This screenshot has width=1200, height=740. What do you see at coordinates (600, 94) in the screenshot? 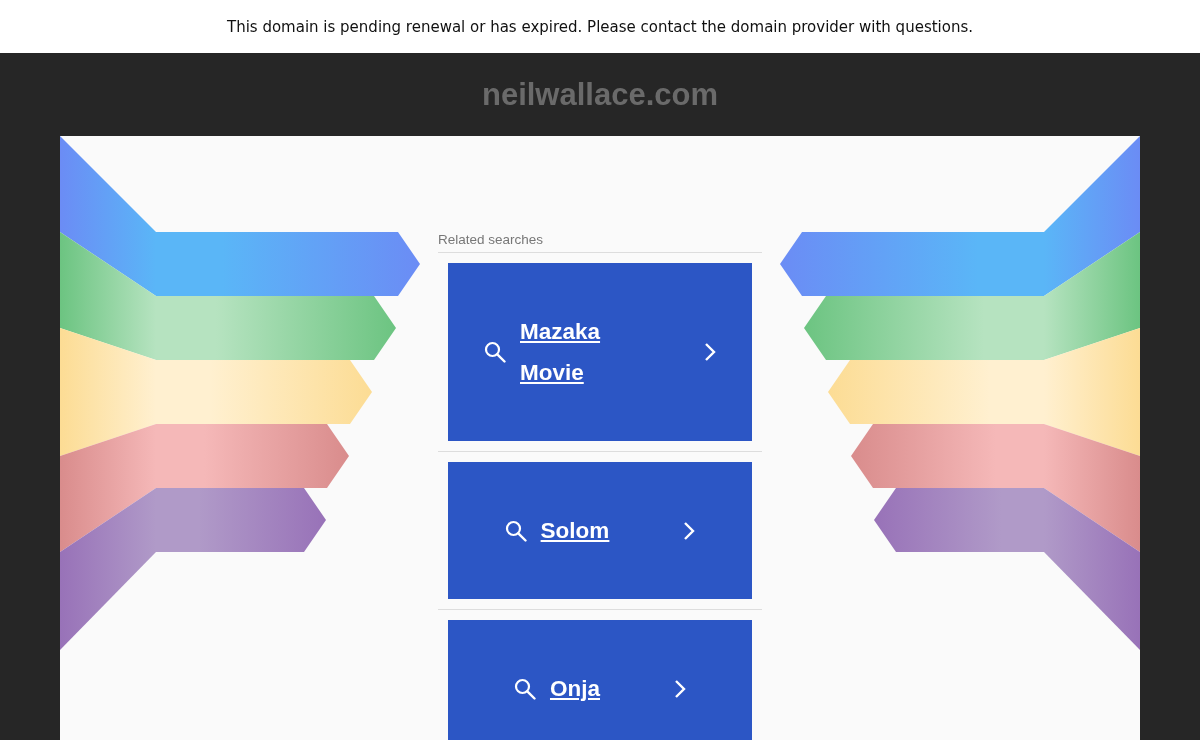
I see `domain-title: neilwallace.com` at bounding box center [600, 94].